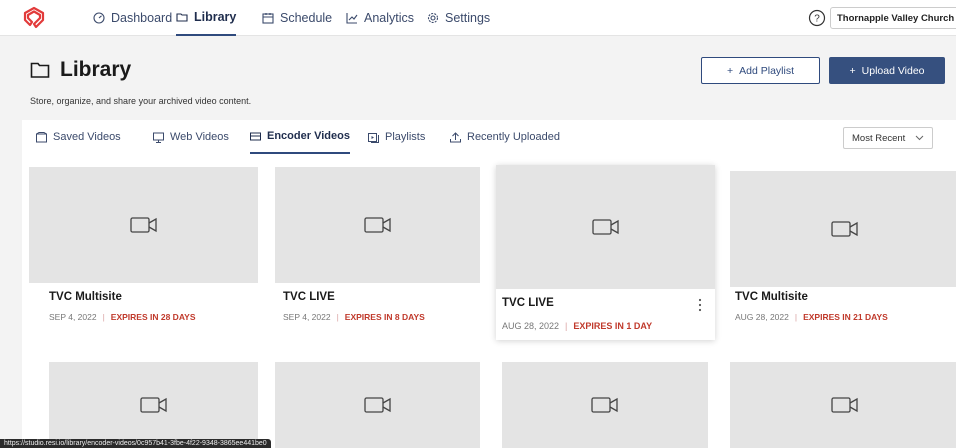  I want to click on nav-item-schedule: Schedule, so click(297, 18).